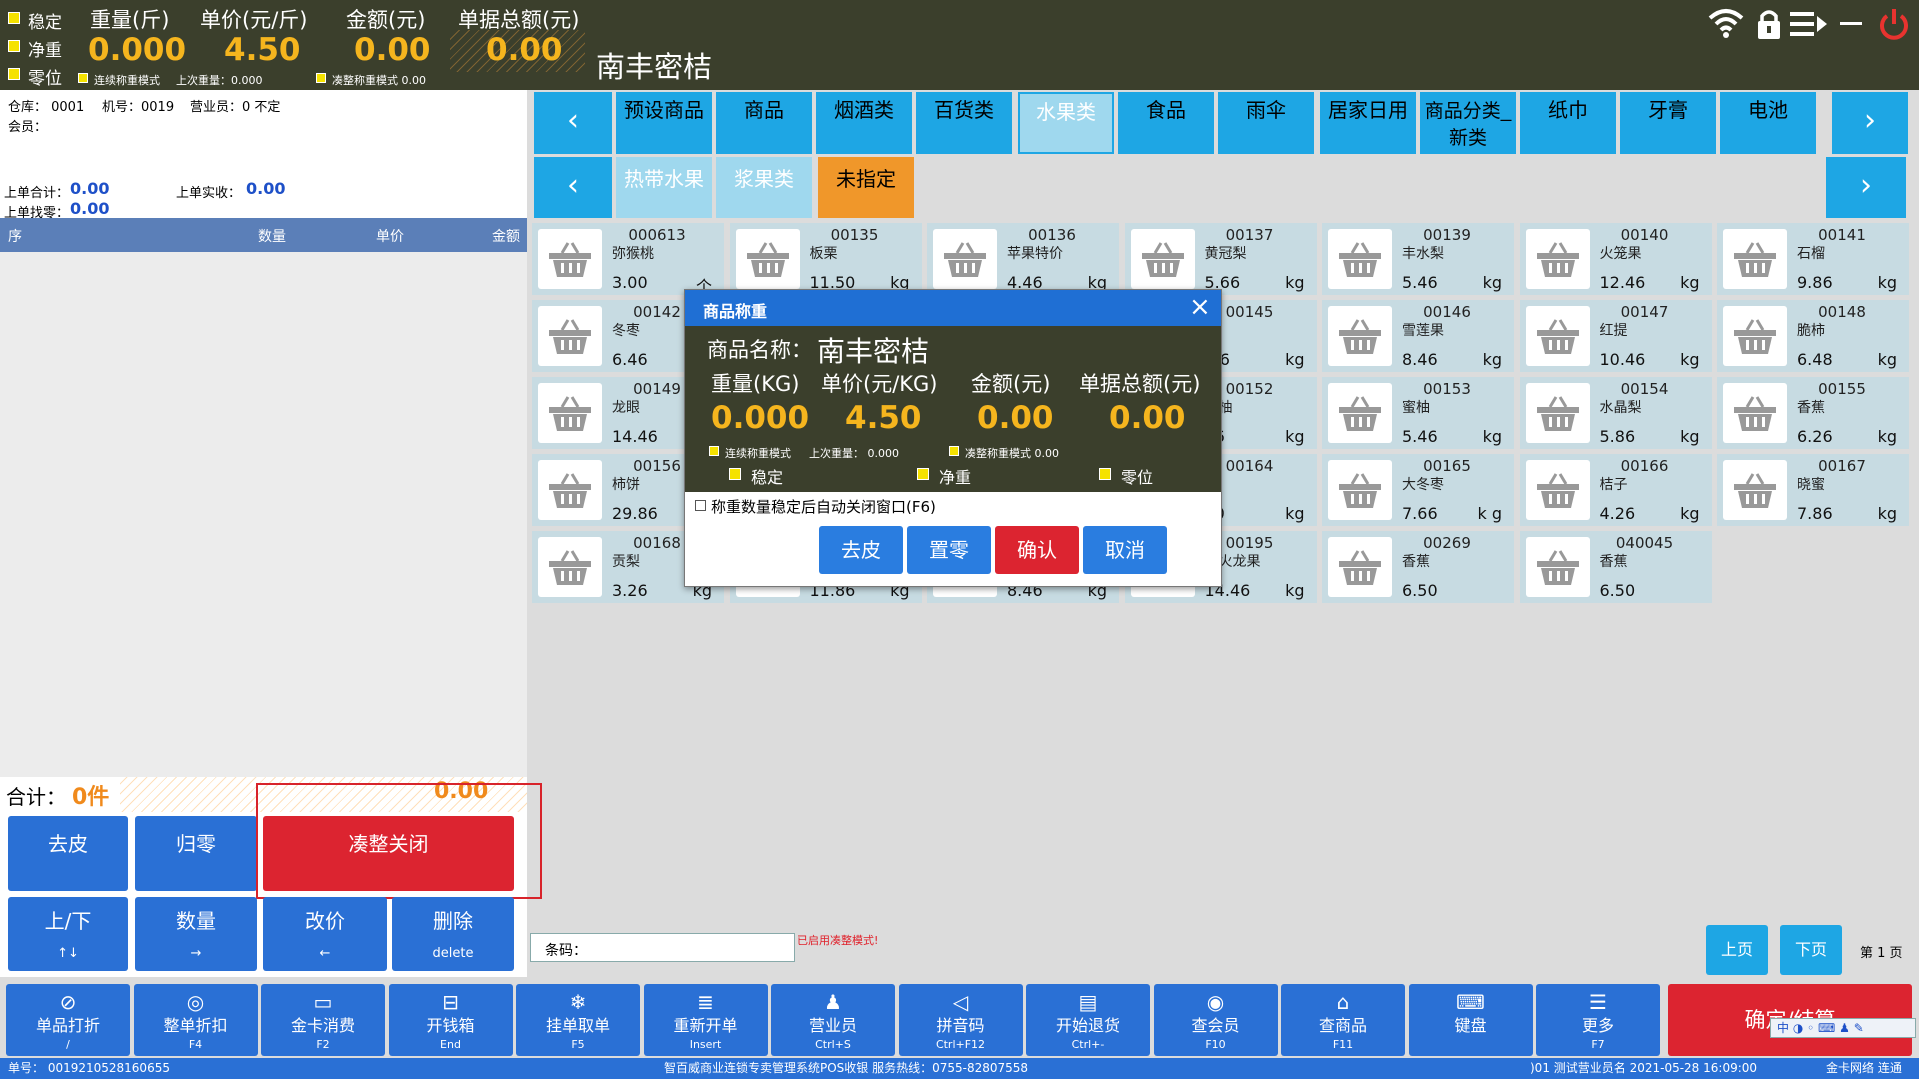 The height and width of the screenshot is (1079, 1919). What do you see at coordinates (1418, 336) in the screenshot?
I see `product-card: 00146 雪莲果 8.46 kg` at bounding box center [1418, 336].